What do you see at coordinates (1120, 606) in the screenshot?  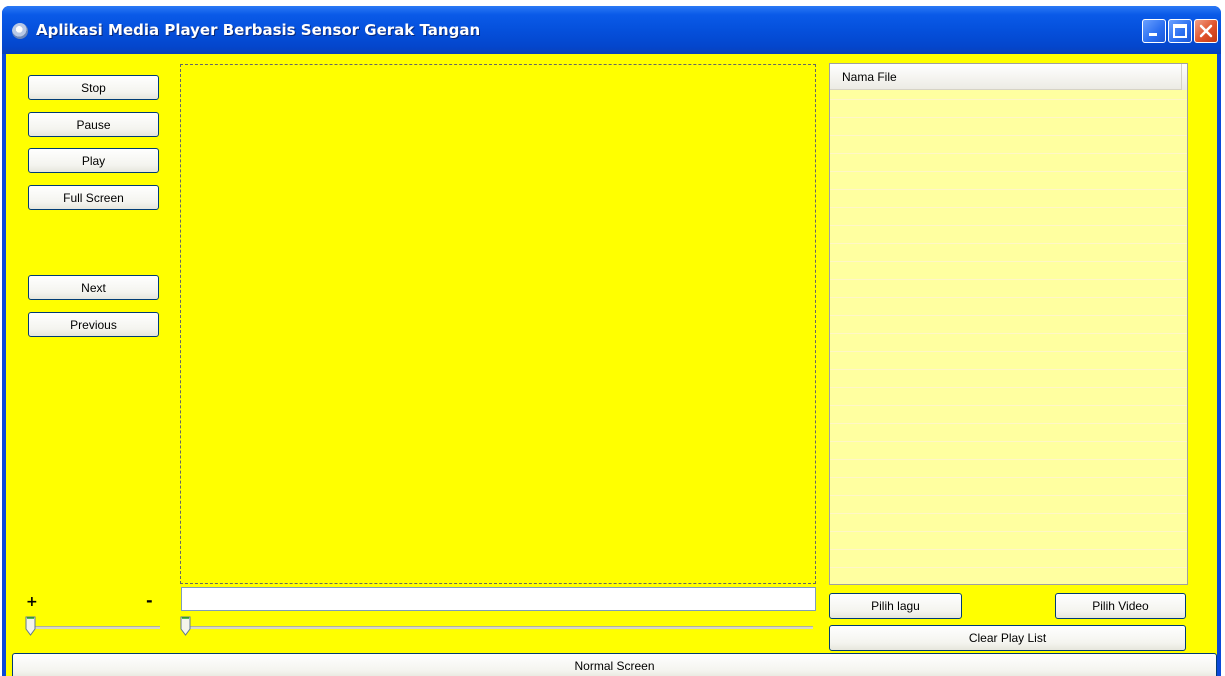 I see `pilih-video-button: Pilih Video` at bounding box center [1120, 606].